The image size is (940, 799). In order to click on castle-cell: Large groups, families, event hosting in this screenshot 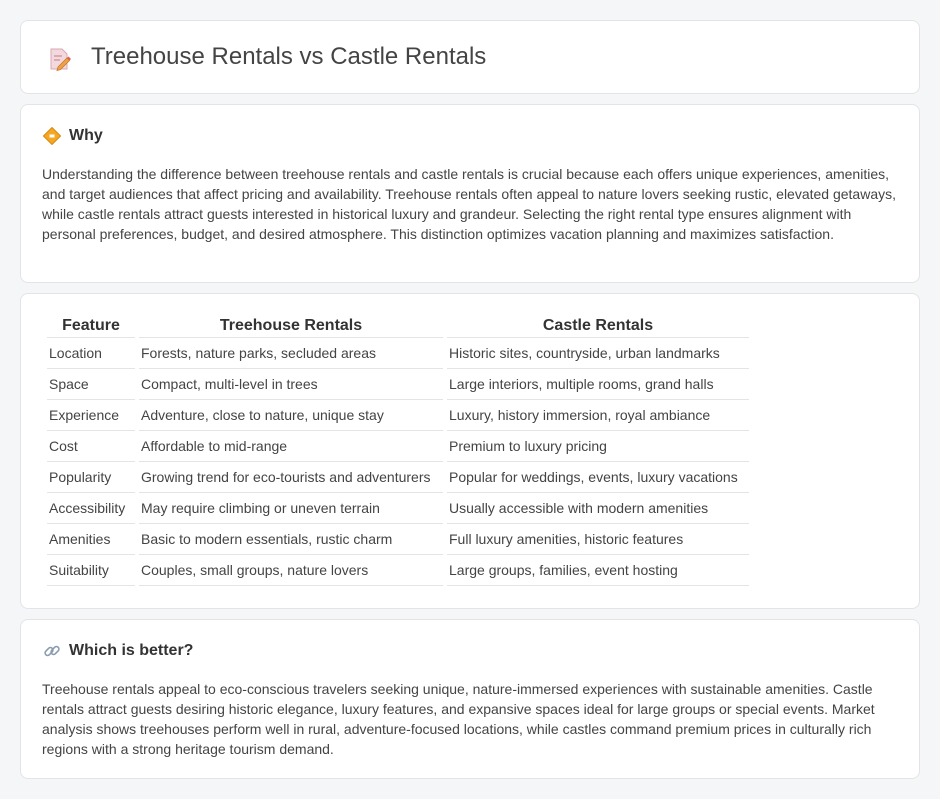, I will do `click(598, 570)`.